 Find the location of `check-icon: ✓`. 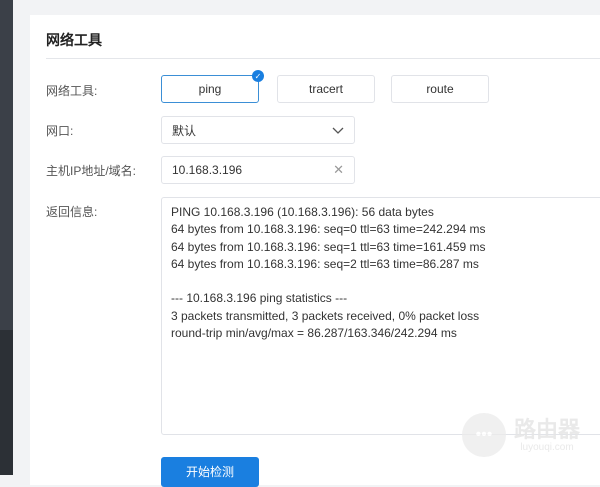

check-icon: ✓ is located at coordinates (258, 76).